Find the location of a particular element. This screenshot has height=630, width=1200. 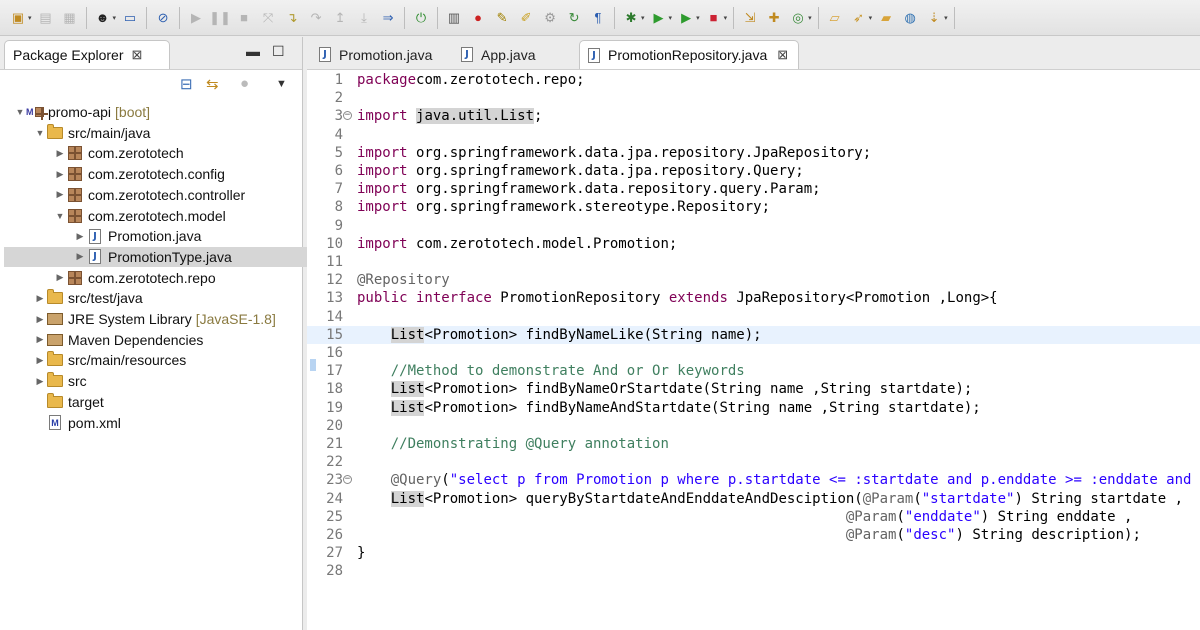

tree-item-src-test-java: ▶ src/test/java is located at coordinates (166, 298).